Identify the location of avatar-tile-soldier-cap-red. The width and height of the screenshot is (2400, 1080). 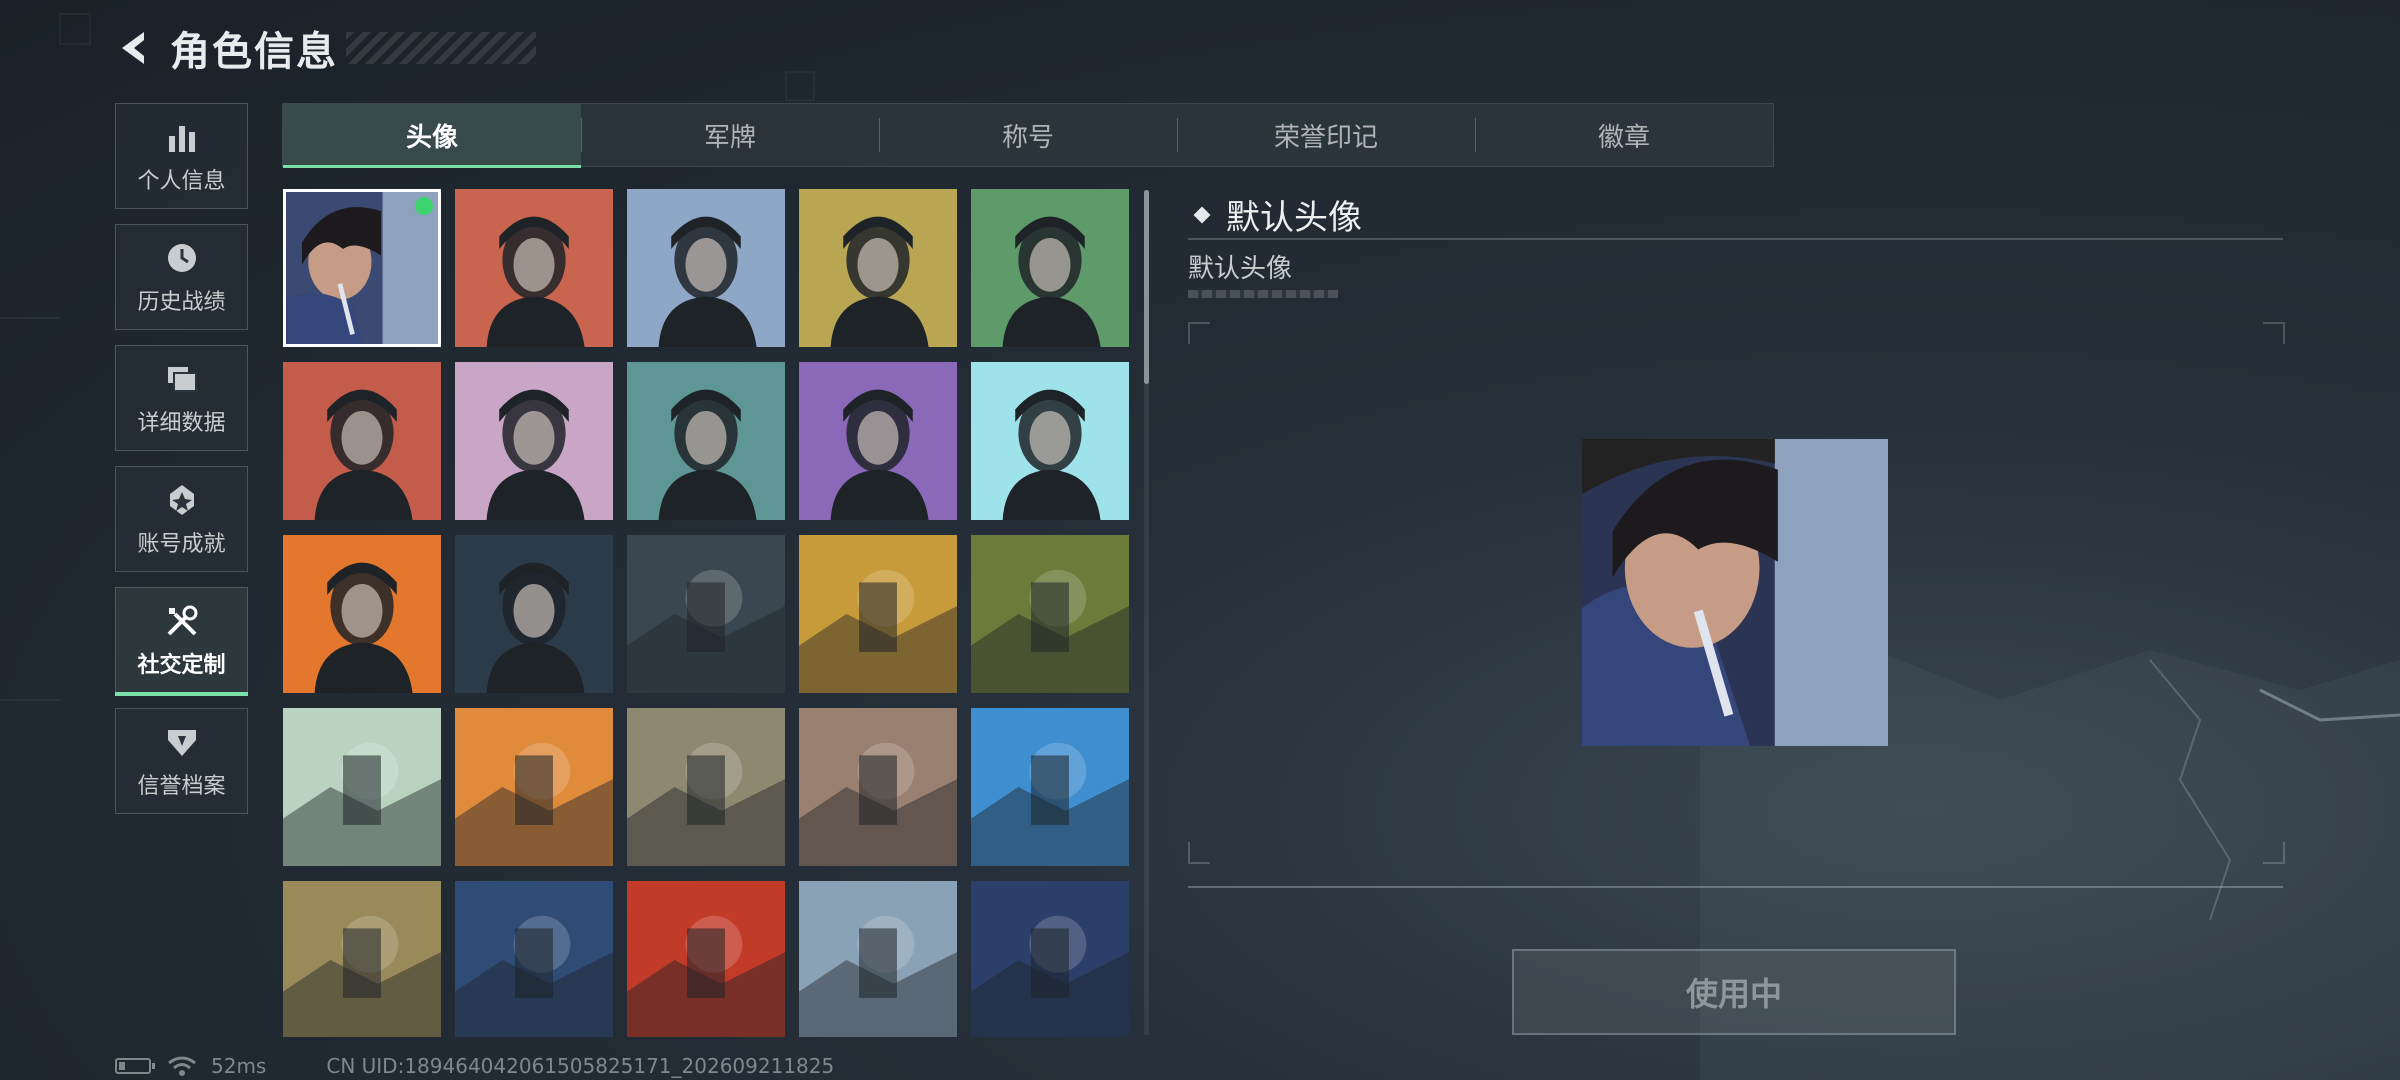
(534, 268).